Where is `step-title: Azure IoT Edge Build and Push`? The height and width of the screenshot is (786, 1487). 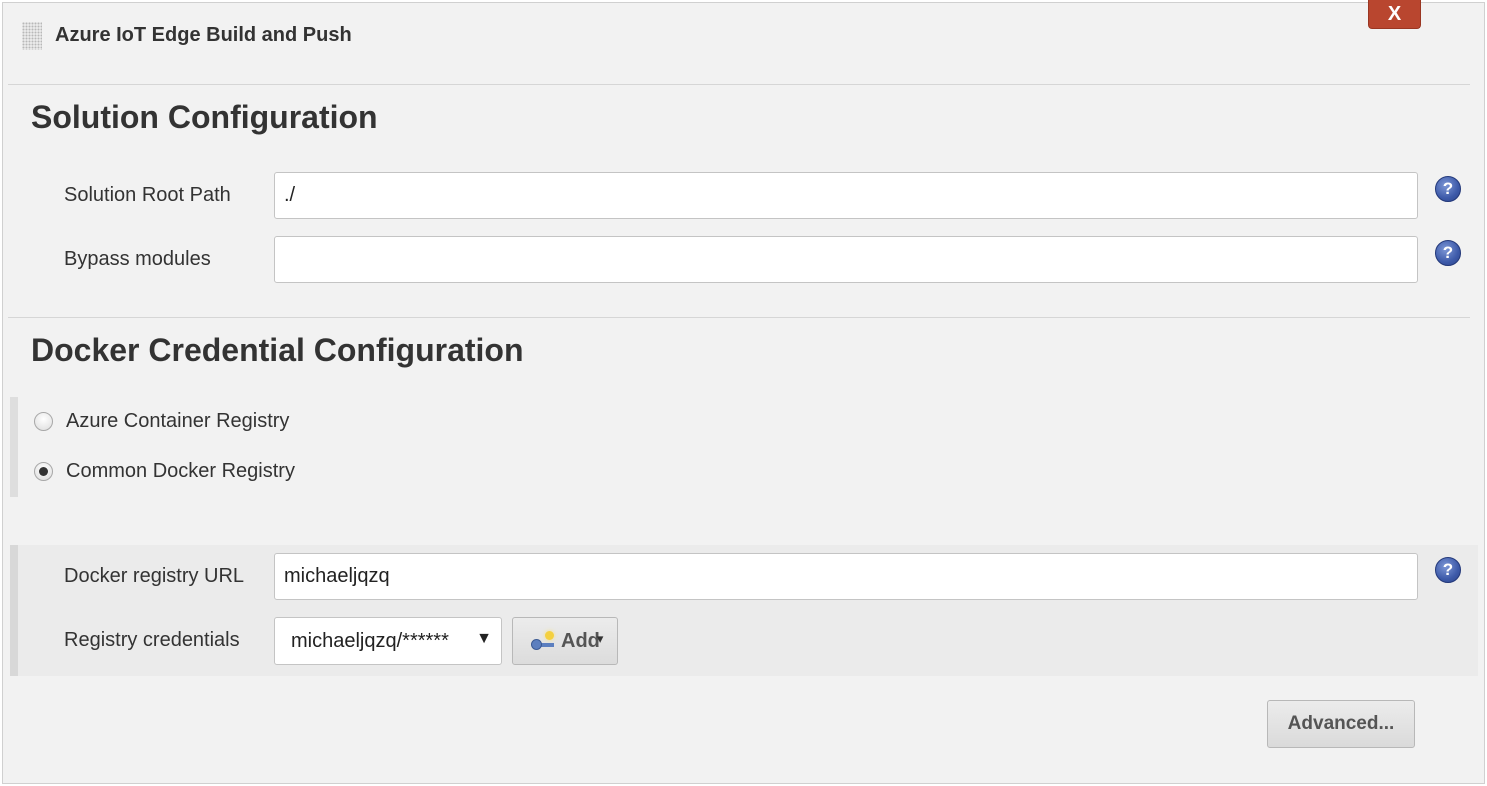
step-title: Azure IoT Edge Build and Push is located at coordinates (203, 35).